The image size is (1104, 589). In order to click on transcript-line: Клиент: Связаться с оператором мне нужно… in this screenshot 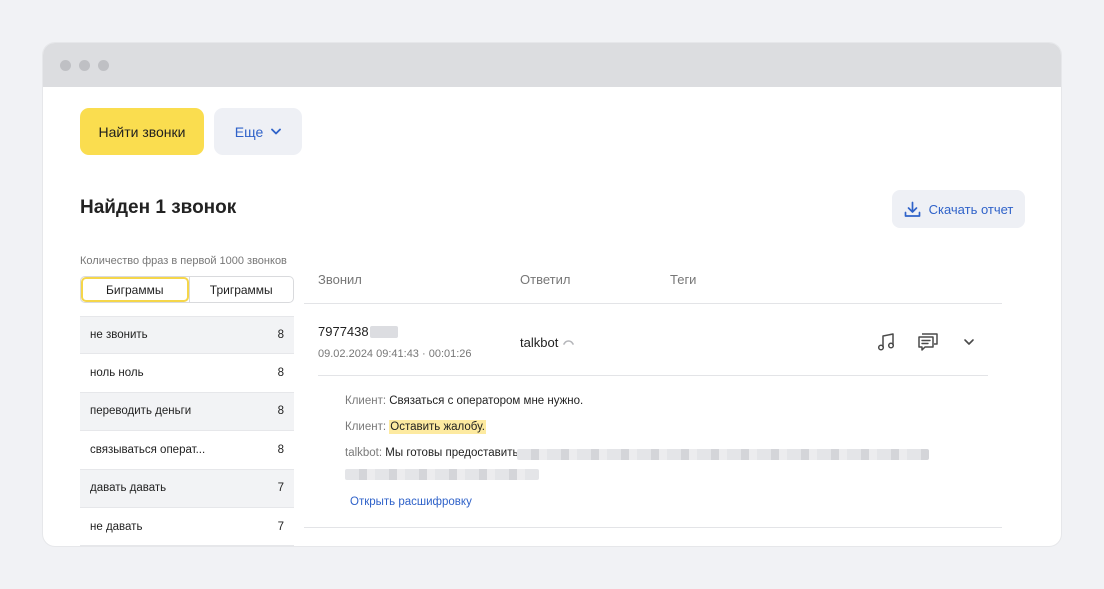, I will do `click(464, 401)`.